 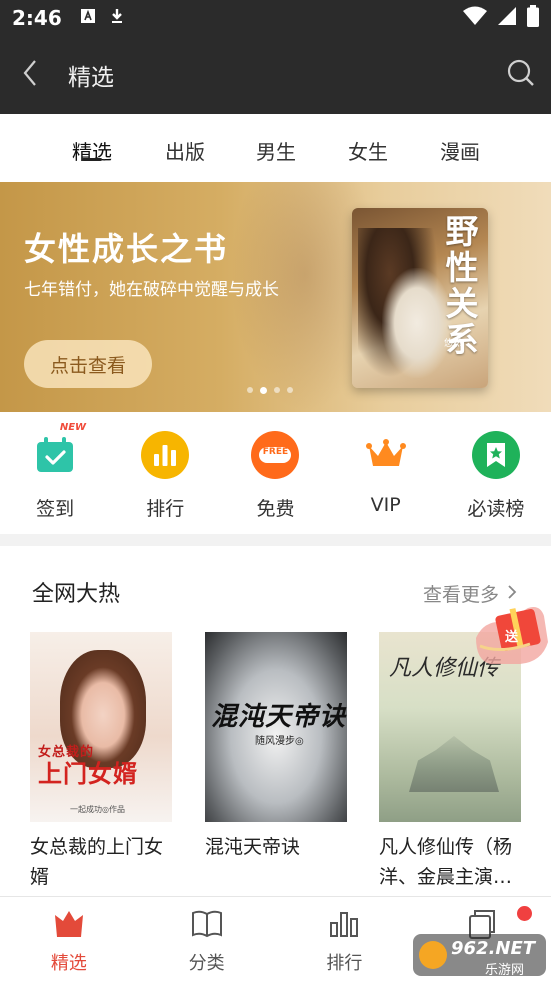 What do you see at coordinates (92, 159) in the screenshot?
I see `active-tab-indicator` at bounding box center [92, 159].